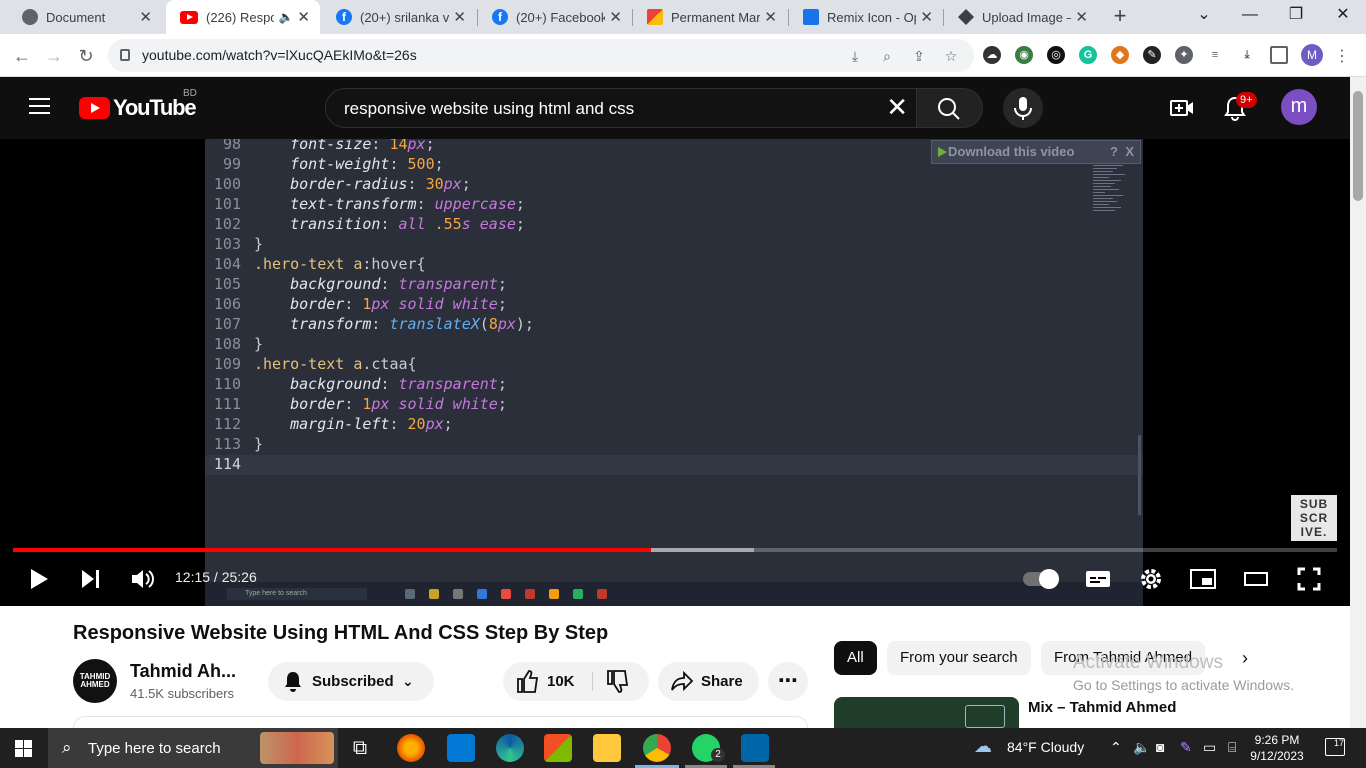 This screenshot has width=1366, height=768. Describe the element at coordinates (558, 748) in the screenshot. I see `store-icon` at that location.